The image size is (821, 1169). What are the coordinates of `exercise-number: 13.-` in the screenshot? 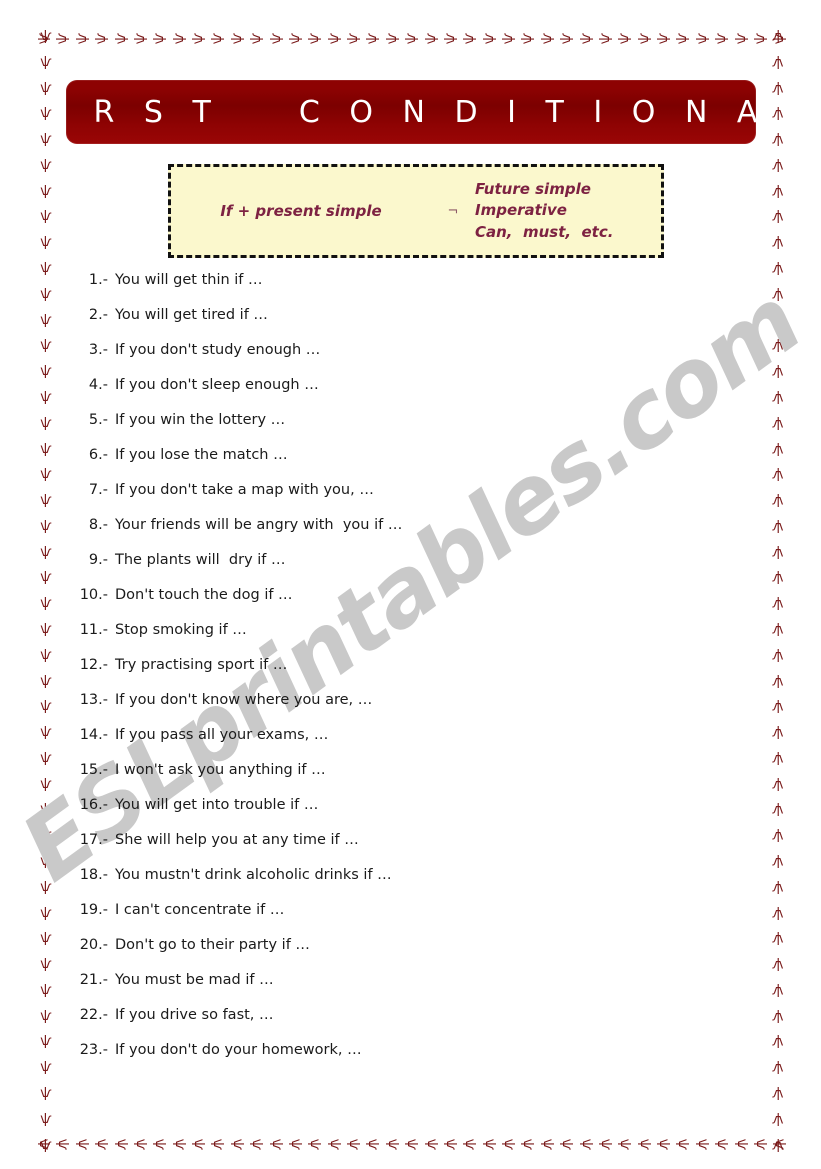 It's located at (93, 700).